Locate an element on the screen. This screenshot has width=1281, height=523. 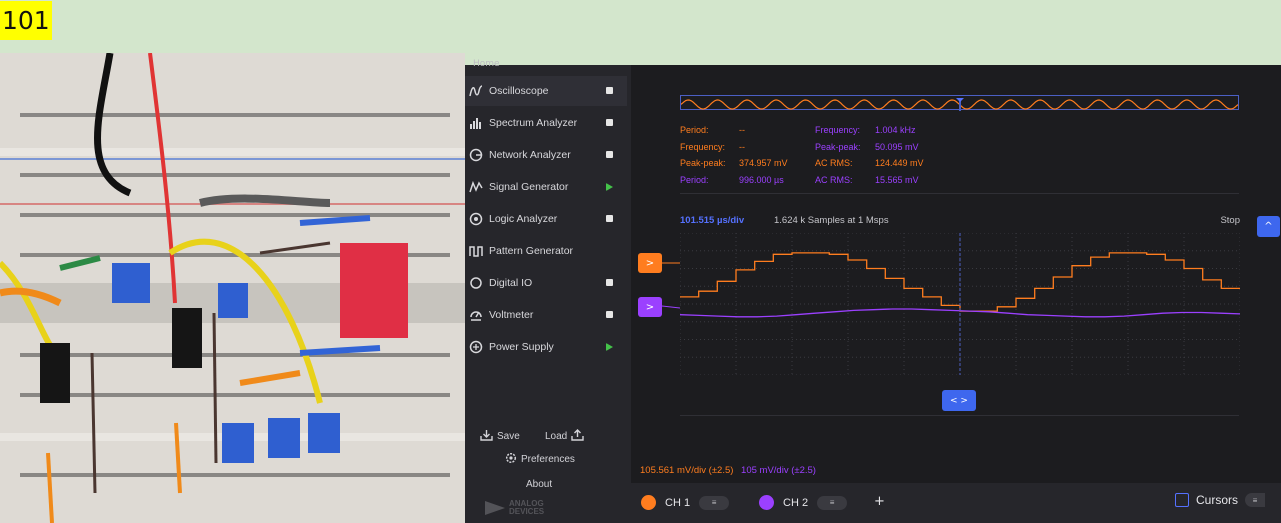
measurement-row: Period: -- Frequency: 1.004 kHz is located at coordinates (980, 131).